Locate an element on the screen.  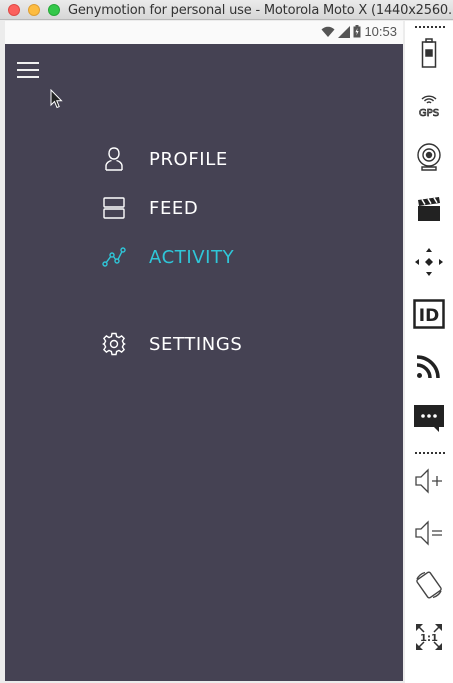
minimize-window-button is located at coordinates (34, 10).